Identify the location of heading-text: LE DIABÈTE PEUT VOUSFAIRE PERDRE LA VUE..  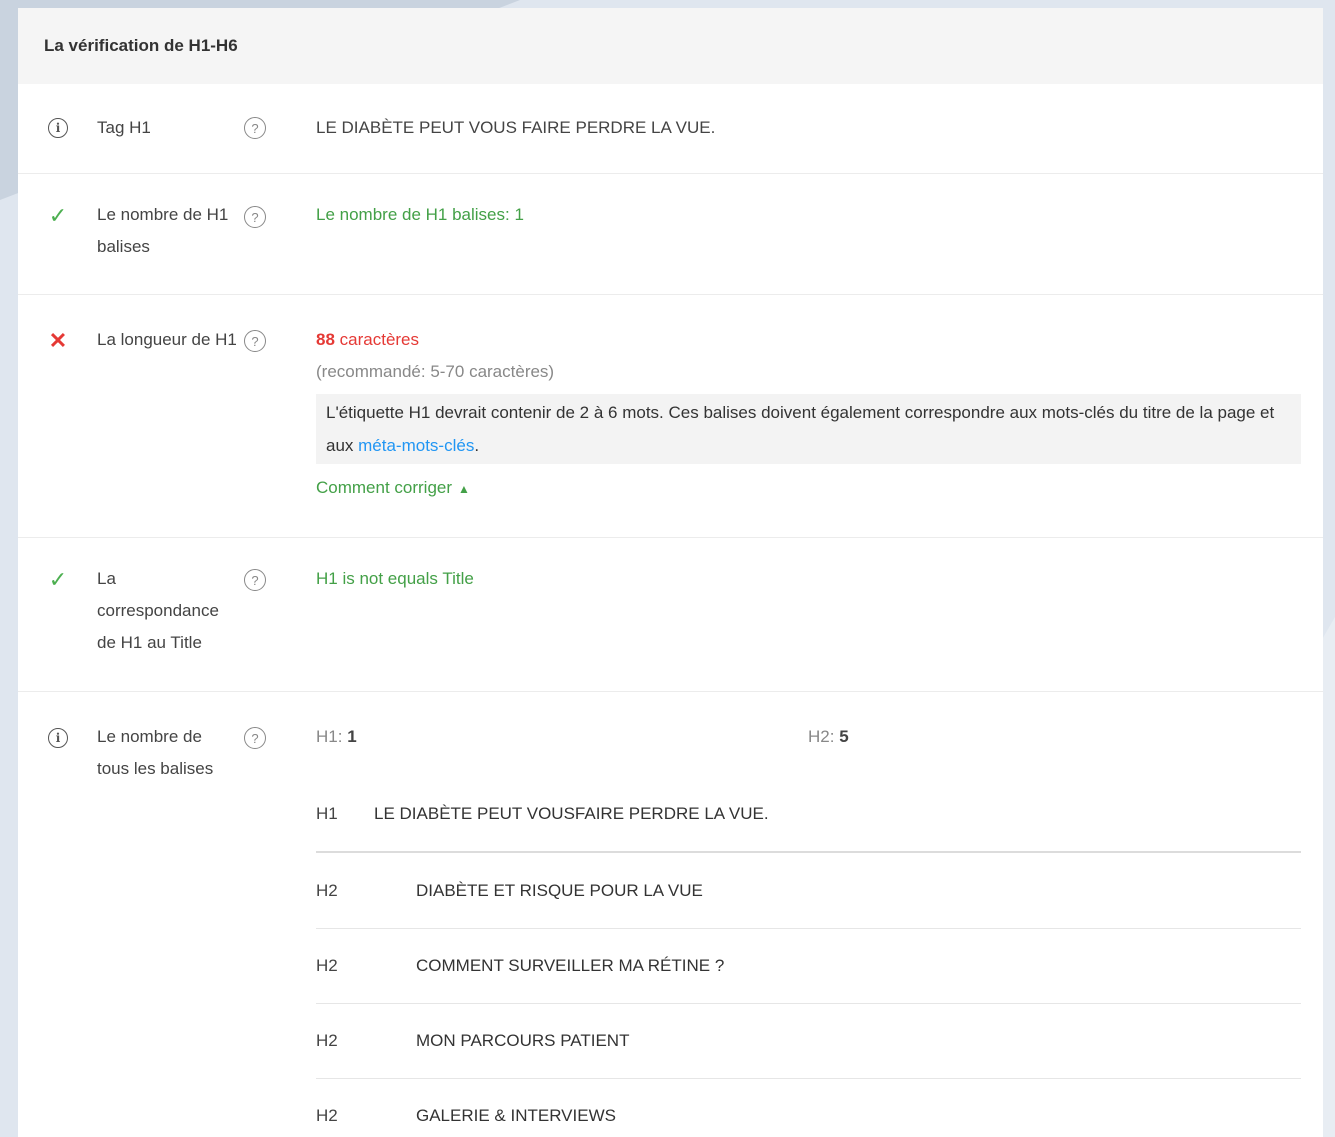
(571, 813).